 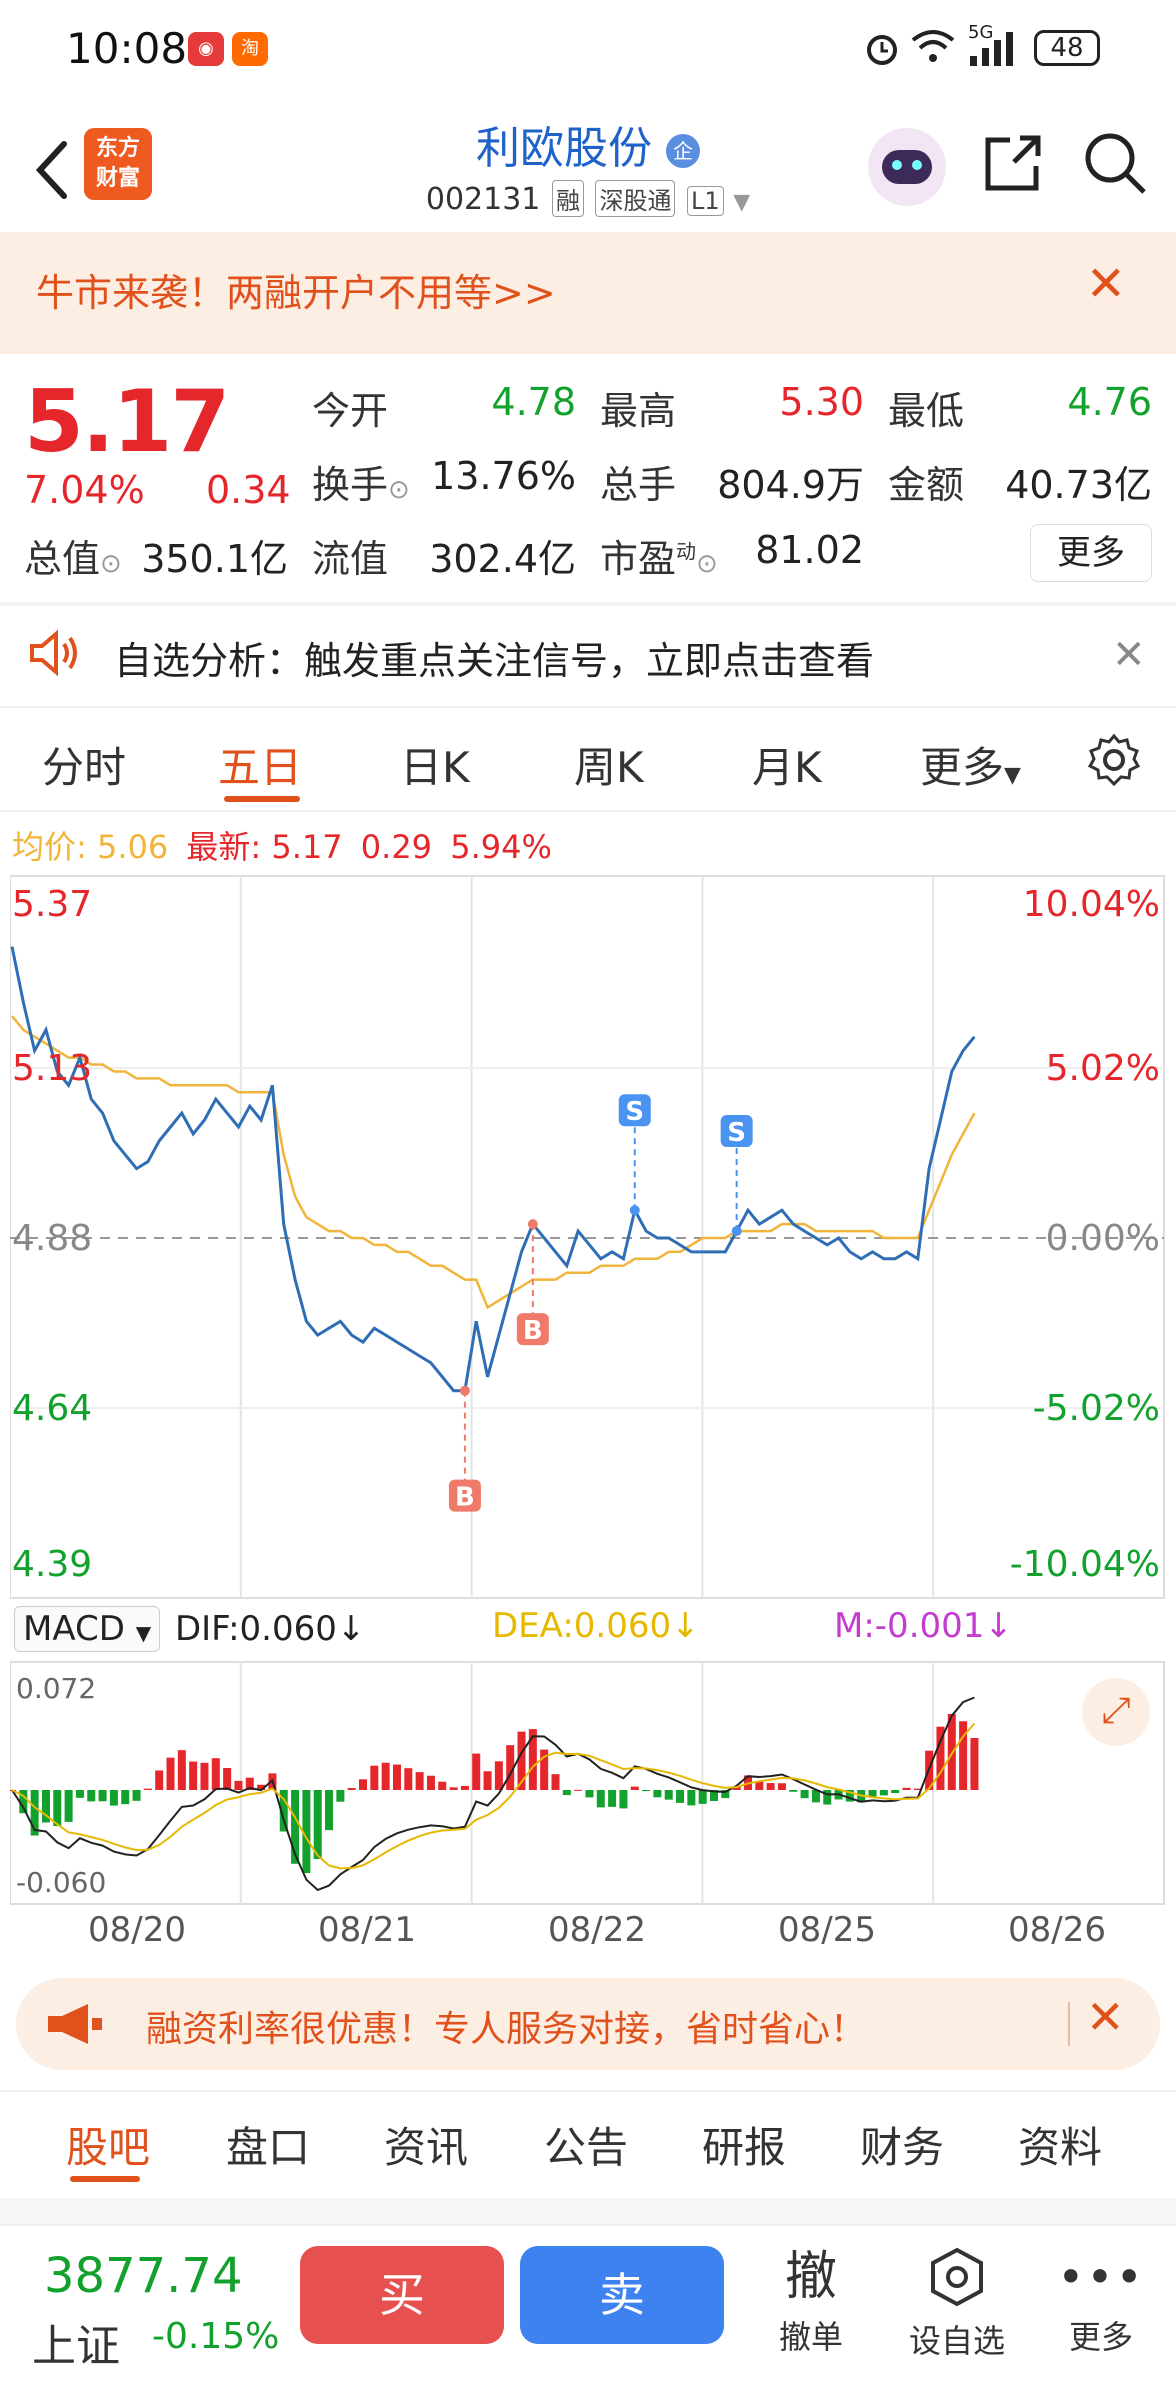 I want to click on y-axis-left-label: 5.13, so click(x=52, y=1068).